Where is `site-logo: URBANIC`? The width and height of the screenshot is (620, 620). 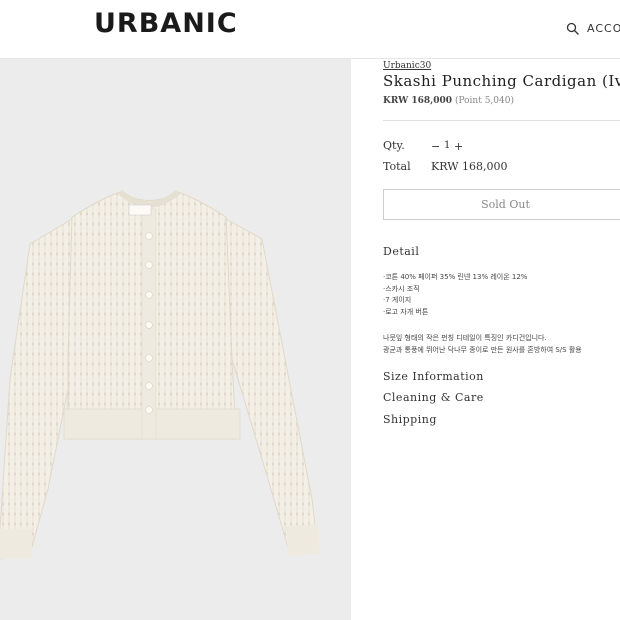
site-logo: URBANIC is located at coordinates (166, 23).